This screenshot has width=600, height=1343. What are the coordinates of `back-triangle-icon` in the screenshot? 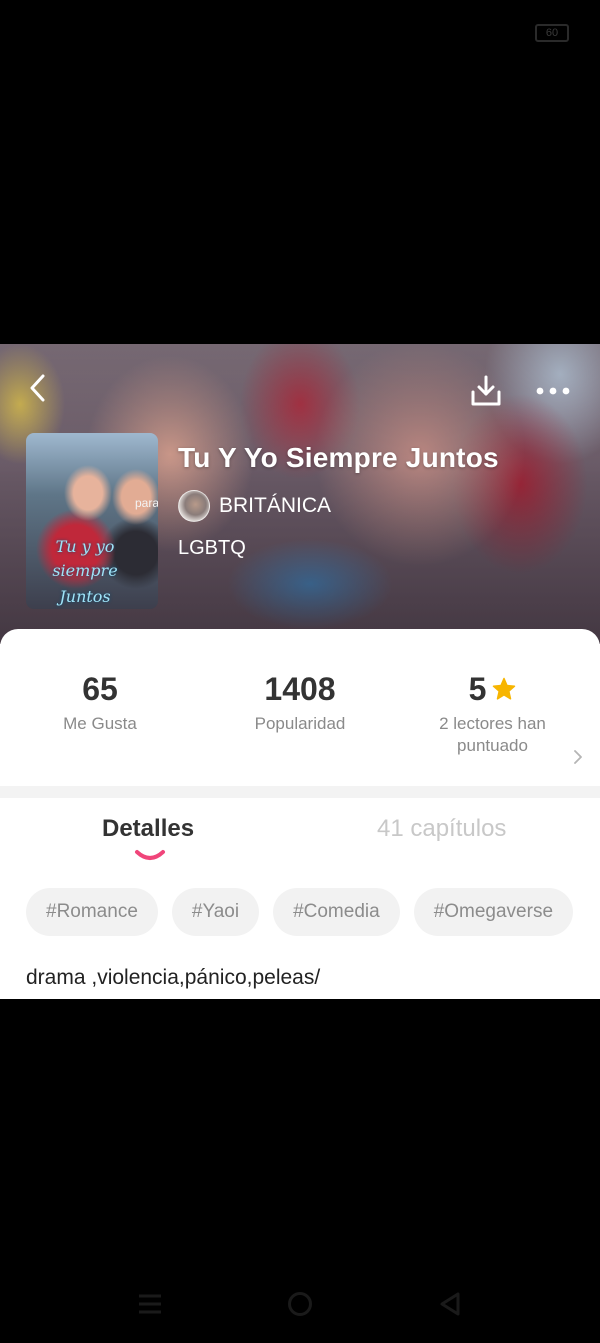 It's located at (450, 1304).